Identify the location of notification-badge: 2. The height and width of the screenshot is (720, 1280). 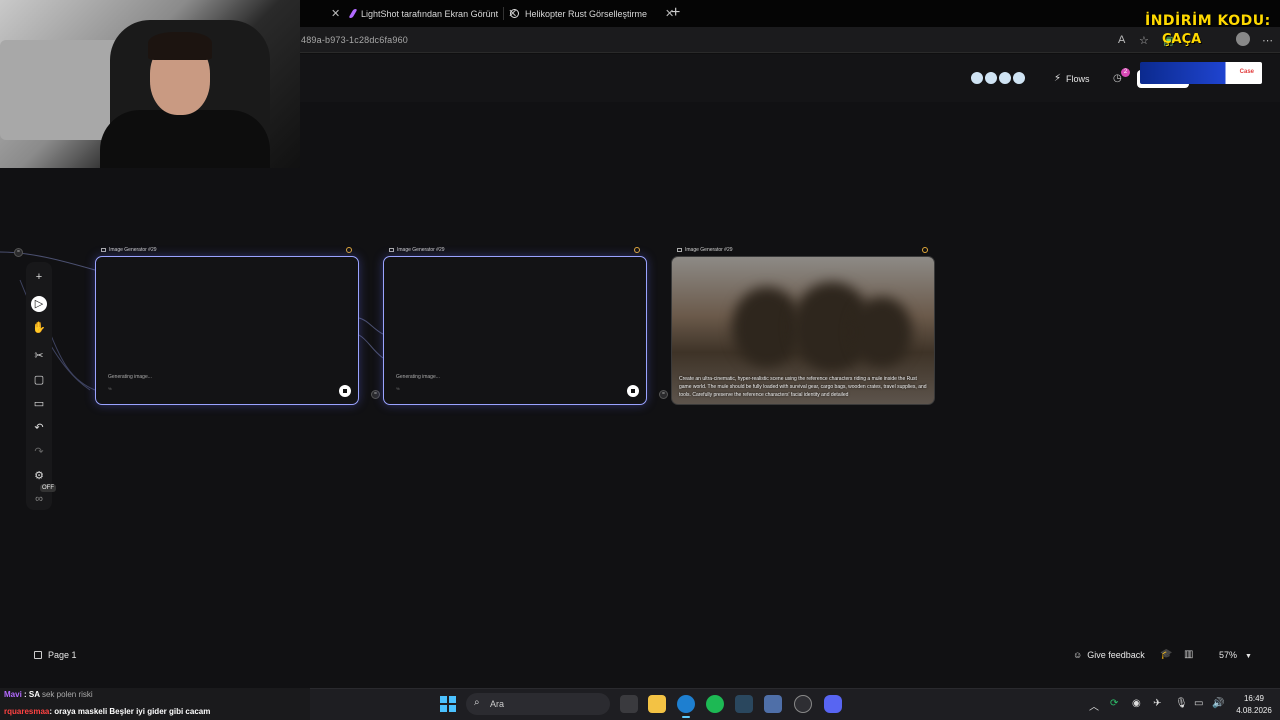
(1125, 72).